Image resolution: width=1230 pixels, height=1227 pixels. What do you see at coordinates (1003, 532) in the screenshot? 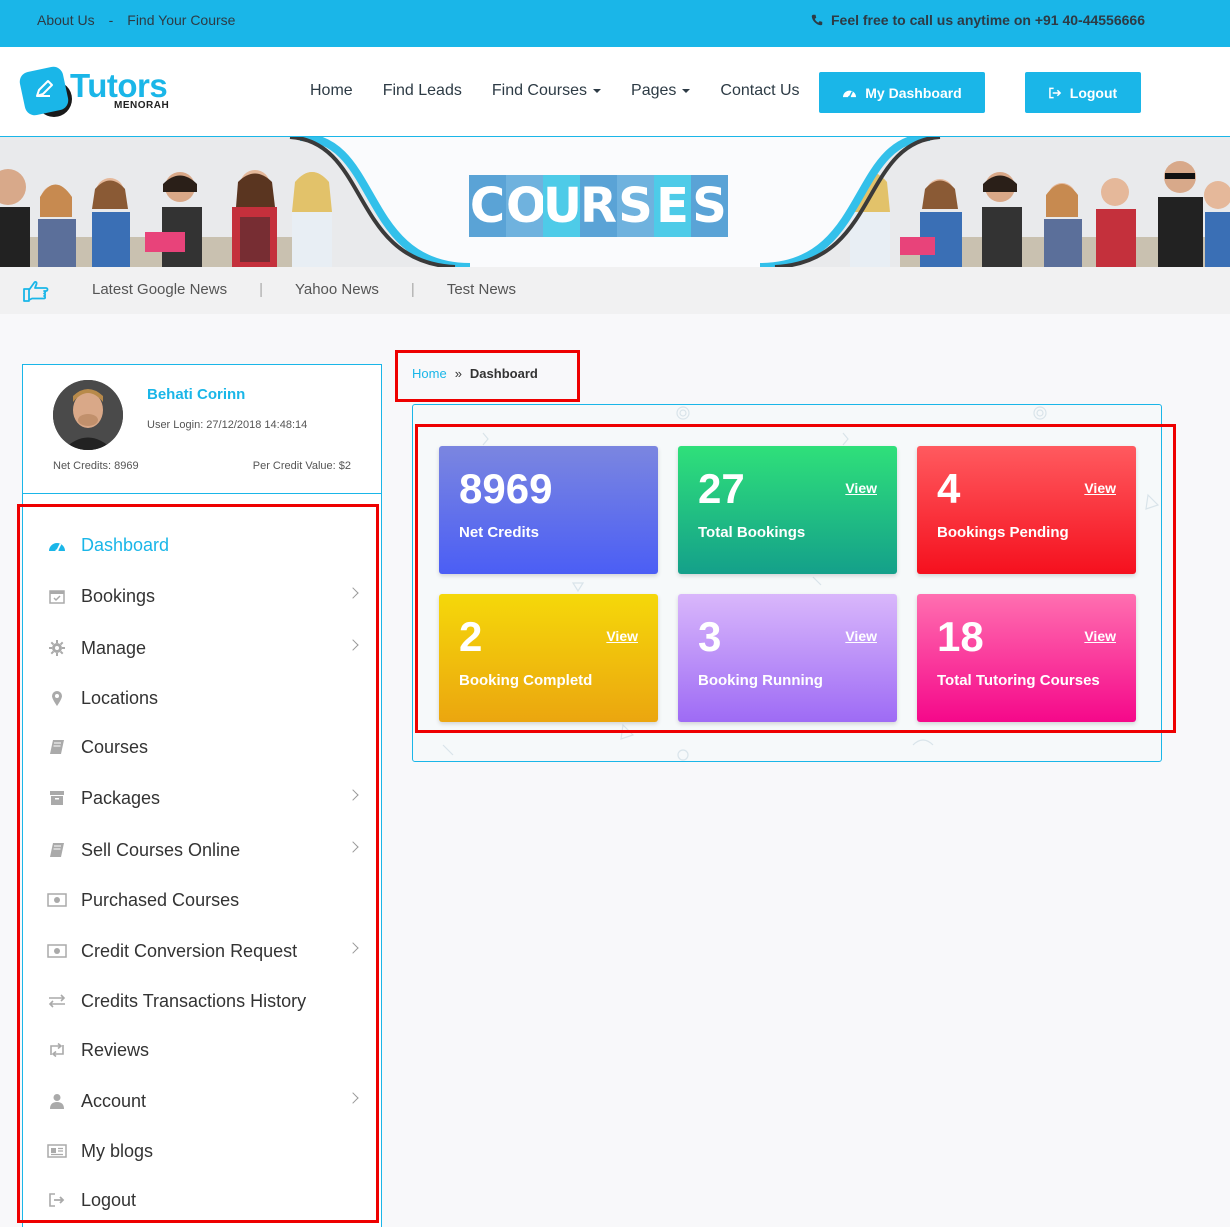
I see `stat-label: Bookings Pending` at bounding box center [1003, 532].